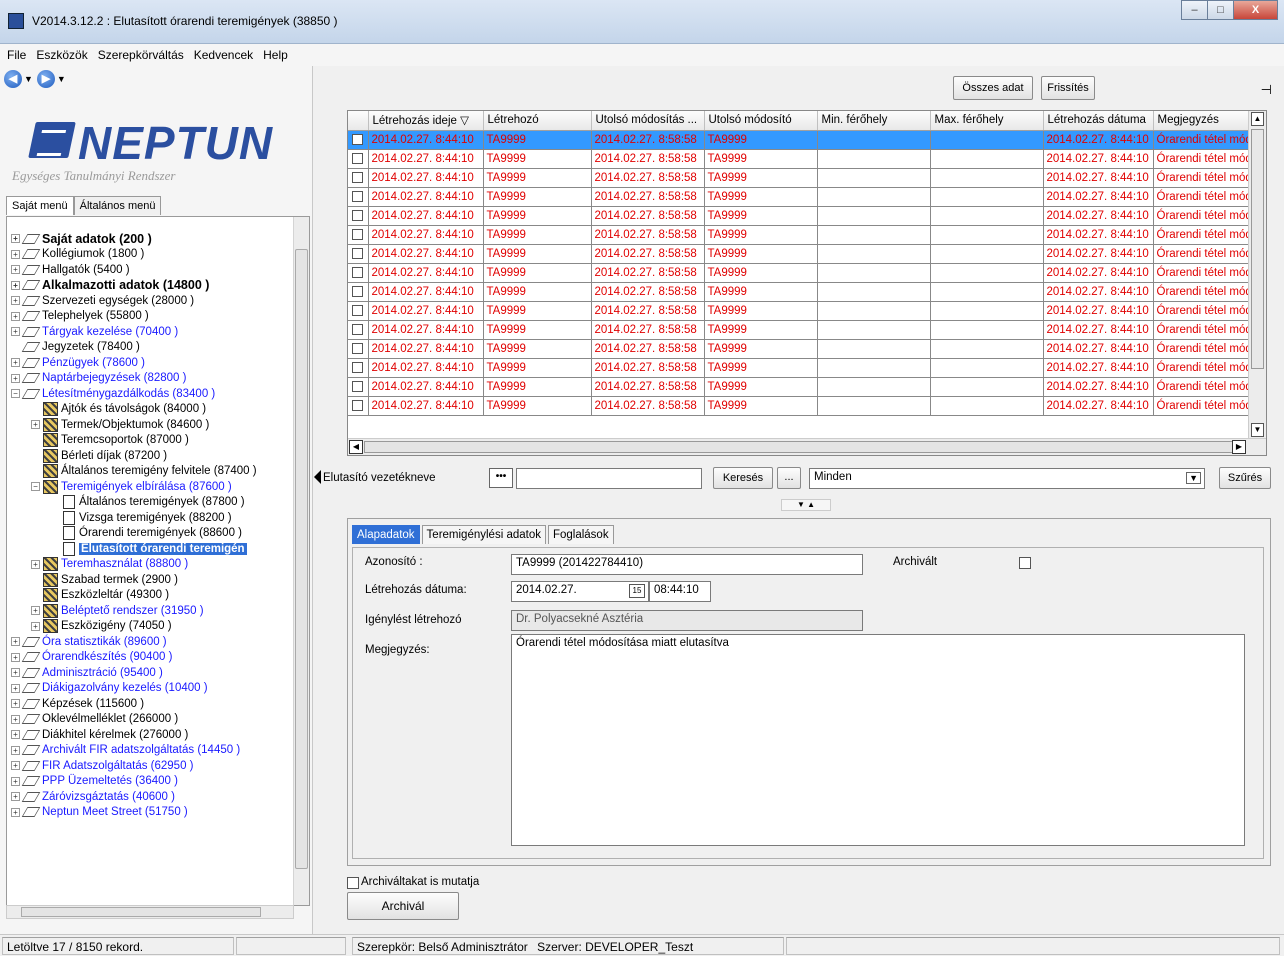 The image size is (1284, 956). What do you see at coordinates (1220, 10) in the screenshot?
I see `maximize-button: □` at bounding box center [1220, 10].